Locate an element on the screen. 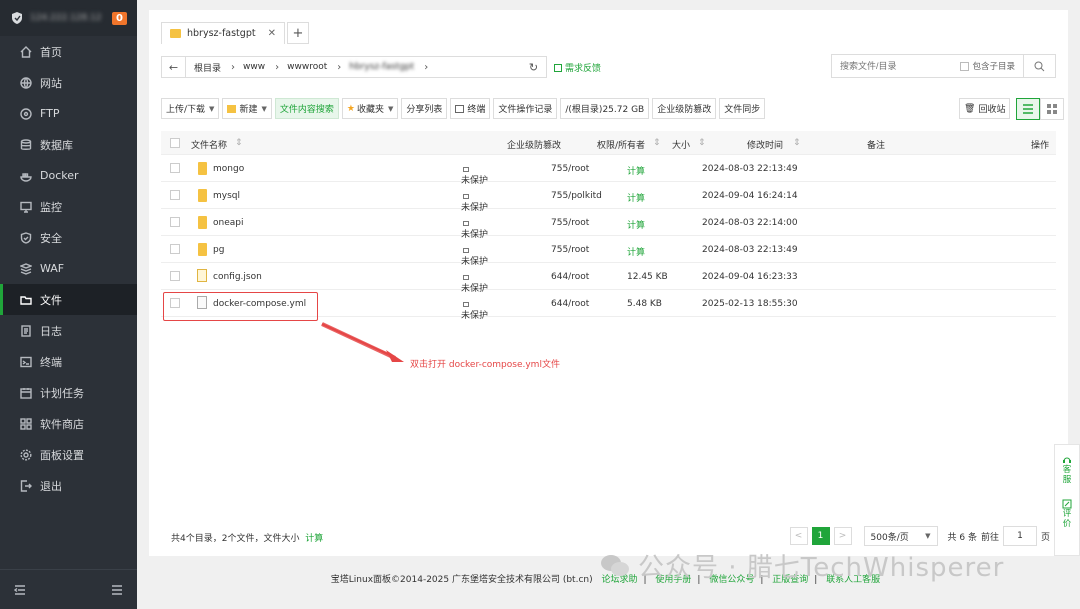  sidebar-item-shield: 安全 is located at coordinates (68, 237).